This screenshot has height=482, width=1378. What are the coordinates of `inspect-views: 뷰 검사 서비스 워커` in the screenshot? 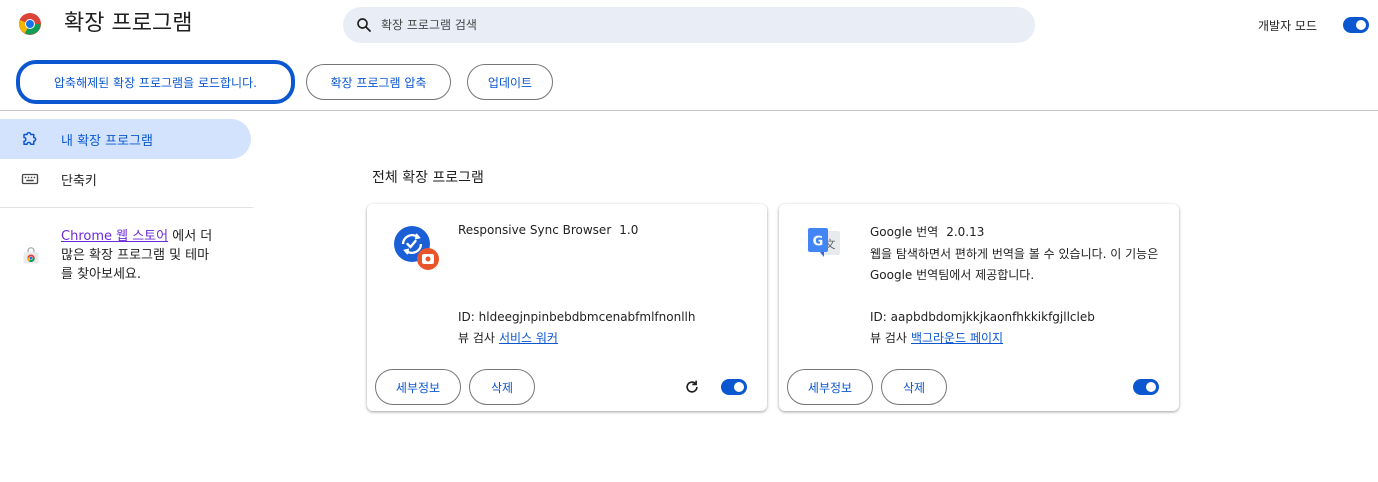 It's located at (508, 337).